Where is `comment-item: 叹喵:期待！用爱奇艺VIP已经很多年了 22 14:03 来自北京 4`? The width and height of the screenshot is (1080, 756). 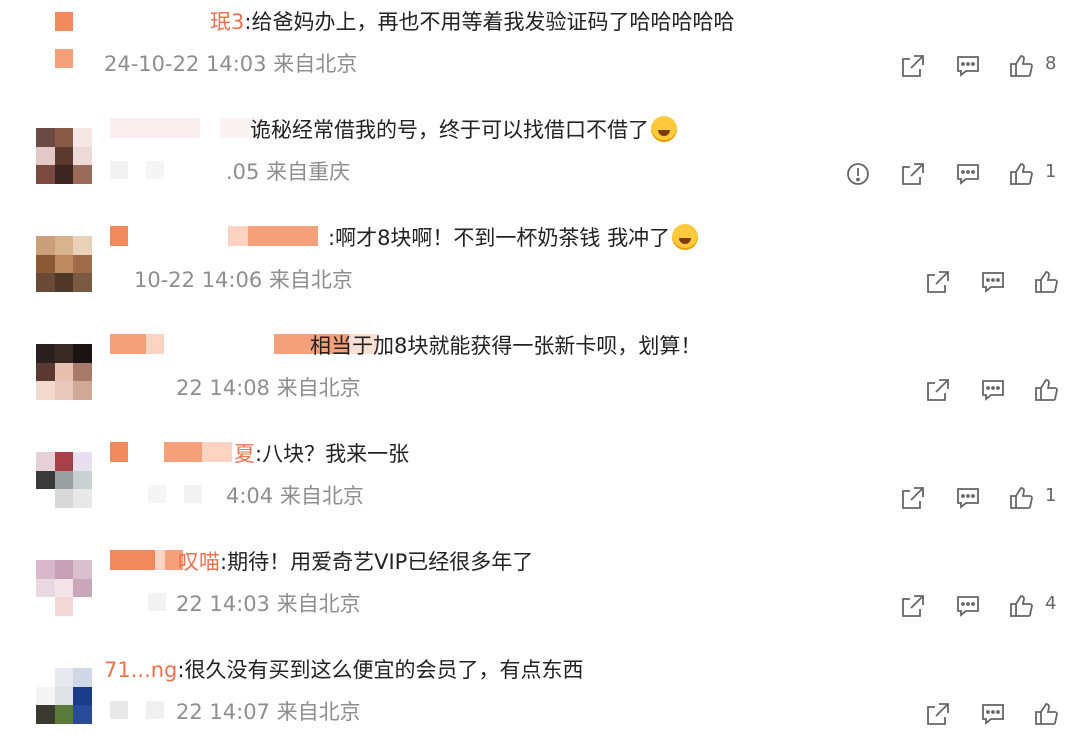 comment-item: 叹喵:期待！用爱奇艺VIP已经很多年了 22 14:03 来自北京 4 is located at coordinates (540, 594).